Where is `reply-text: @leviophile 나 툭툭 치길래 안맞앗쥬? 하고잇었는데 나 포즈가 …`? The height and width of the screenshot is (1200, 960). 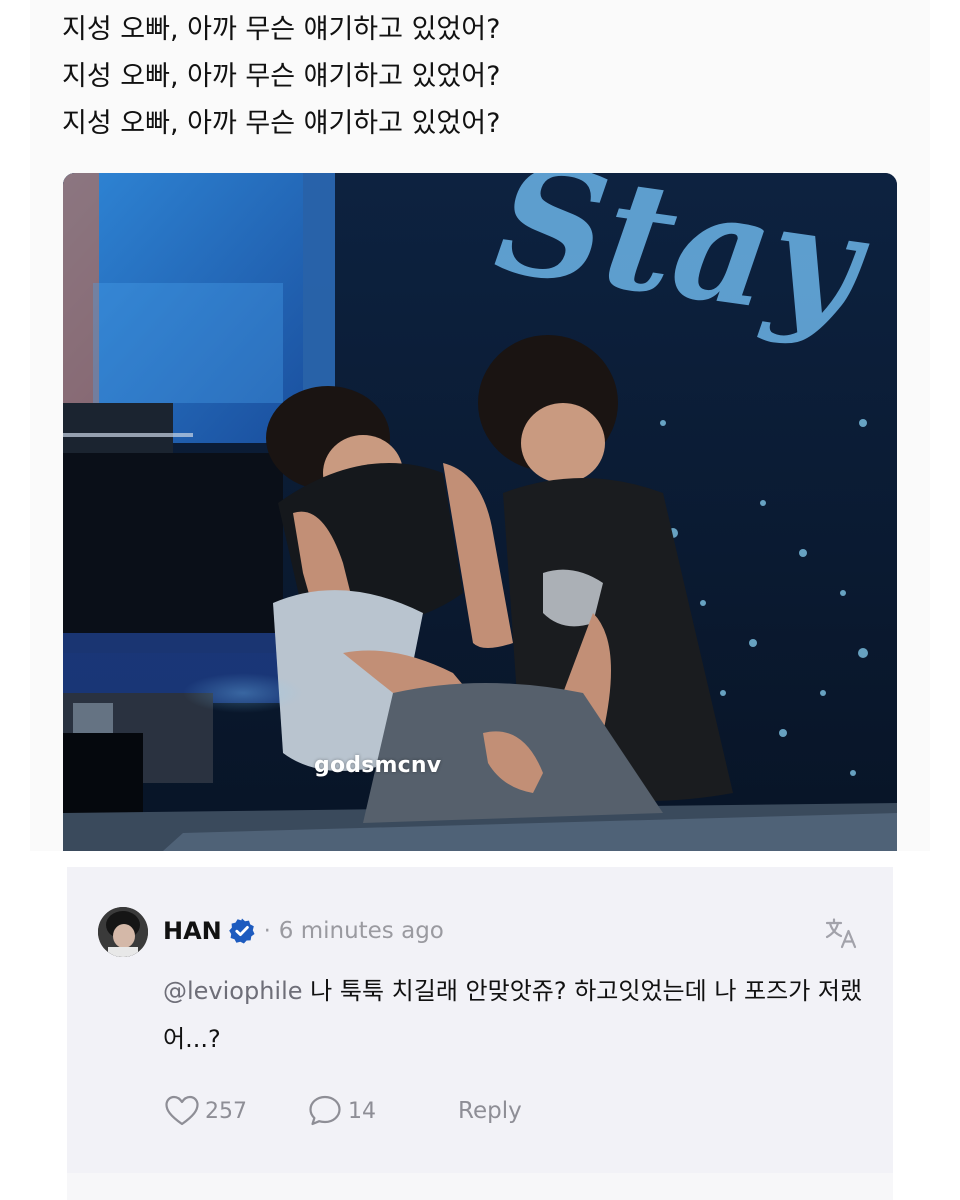
reply-text: @leviophile 나 툭툭 치길래 안맞앗쥬? 하고잇었는데 나 포즈가 … is located at coordinates (519, 1015).